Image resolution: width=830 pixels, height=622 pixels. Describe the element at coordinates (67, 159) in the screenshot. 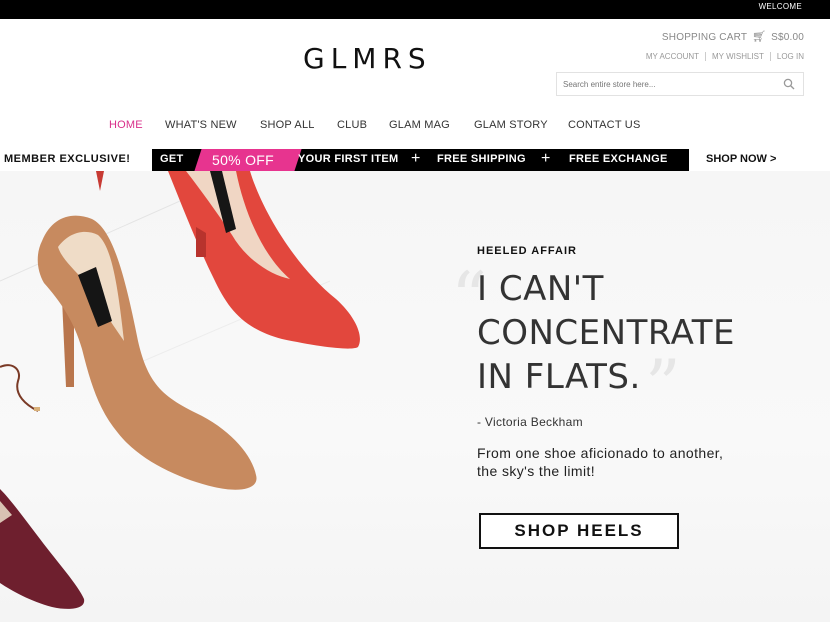

I see `member-exclusive-label: MEMBER EXCLUSIVE!` at that location.